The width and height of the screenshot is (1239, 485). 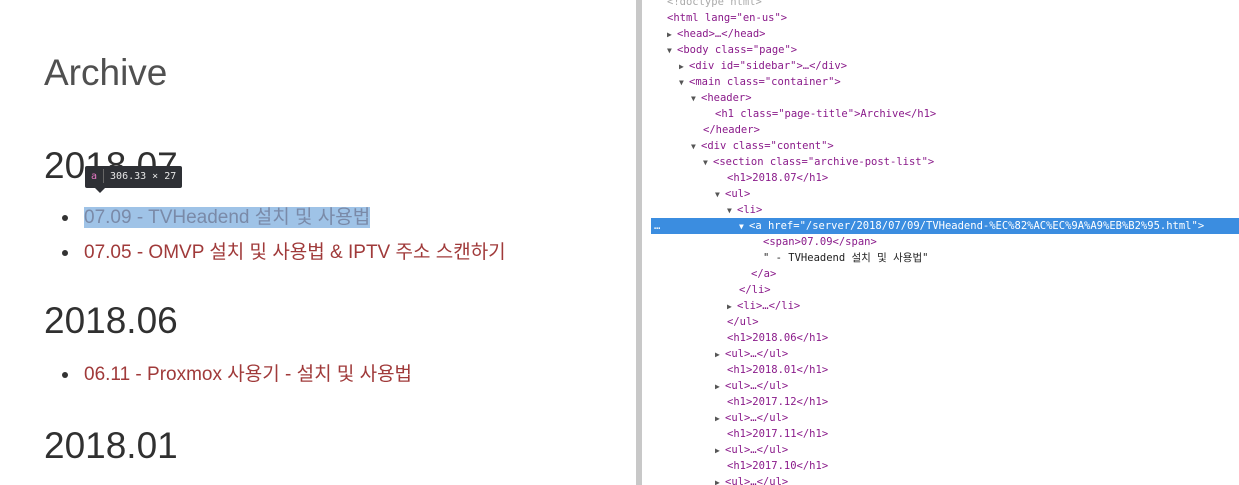 I want to click on dom-node-line: ▶ <head>…</head>, so click(x=945, y=34).